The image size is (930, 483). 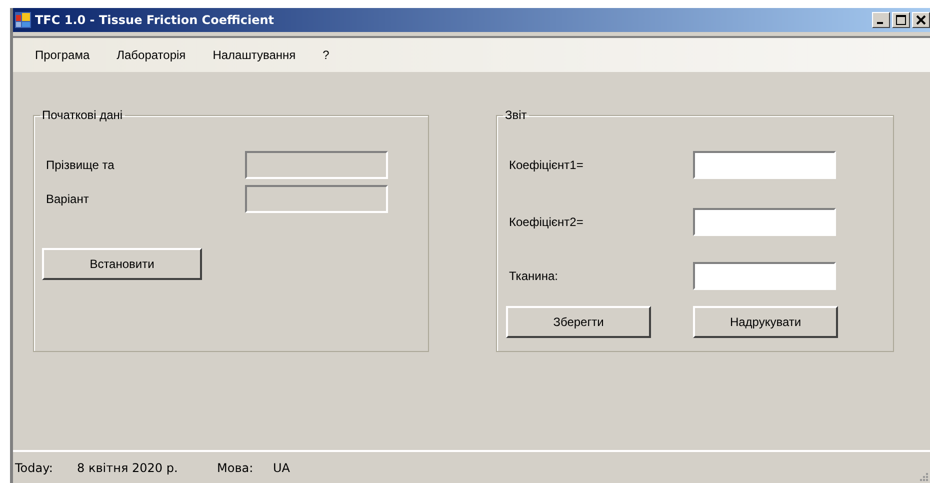 I want to click on group-title: Початкові дані, so click(x=82, y=115).